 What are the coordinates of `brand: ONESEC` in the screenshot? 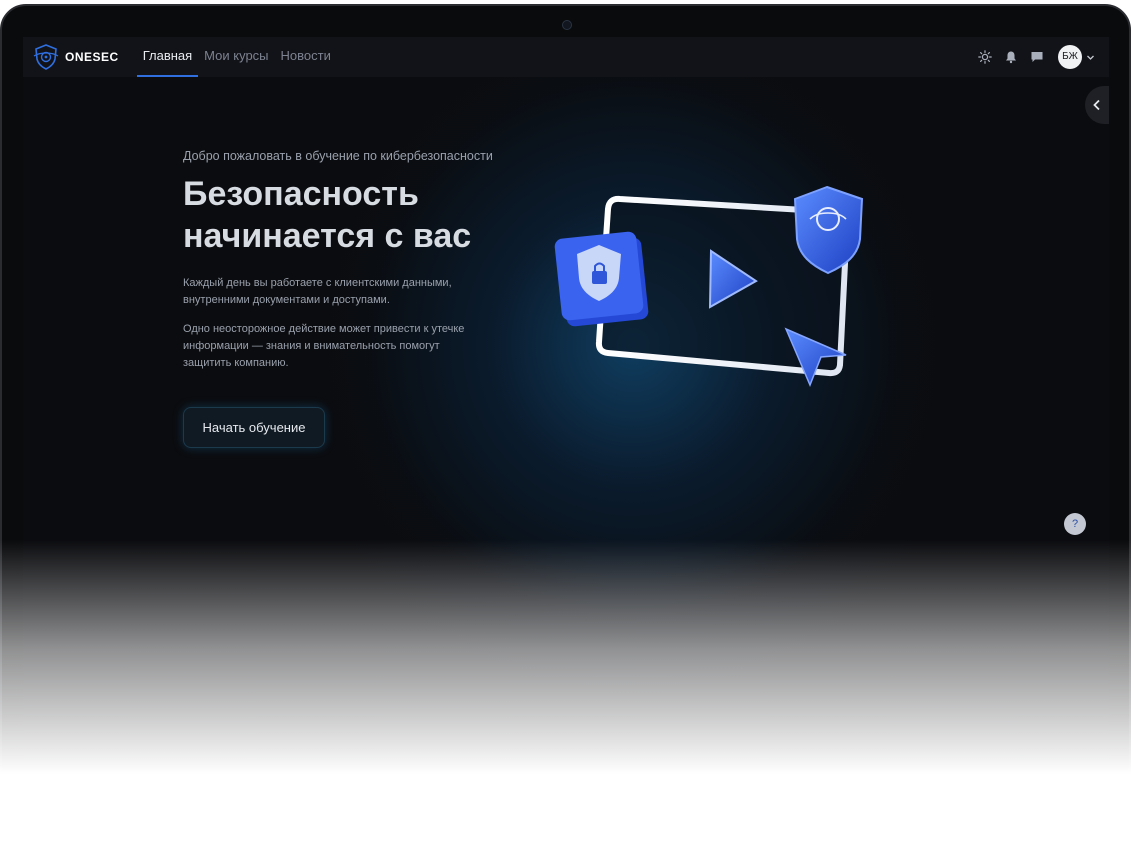 It's located at (75, 57).